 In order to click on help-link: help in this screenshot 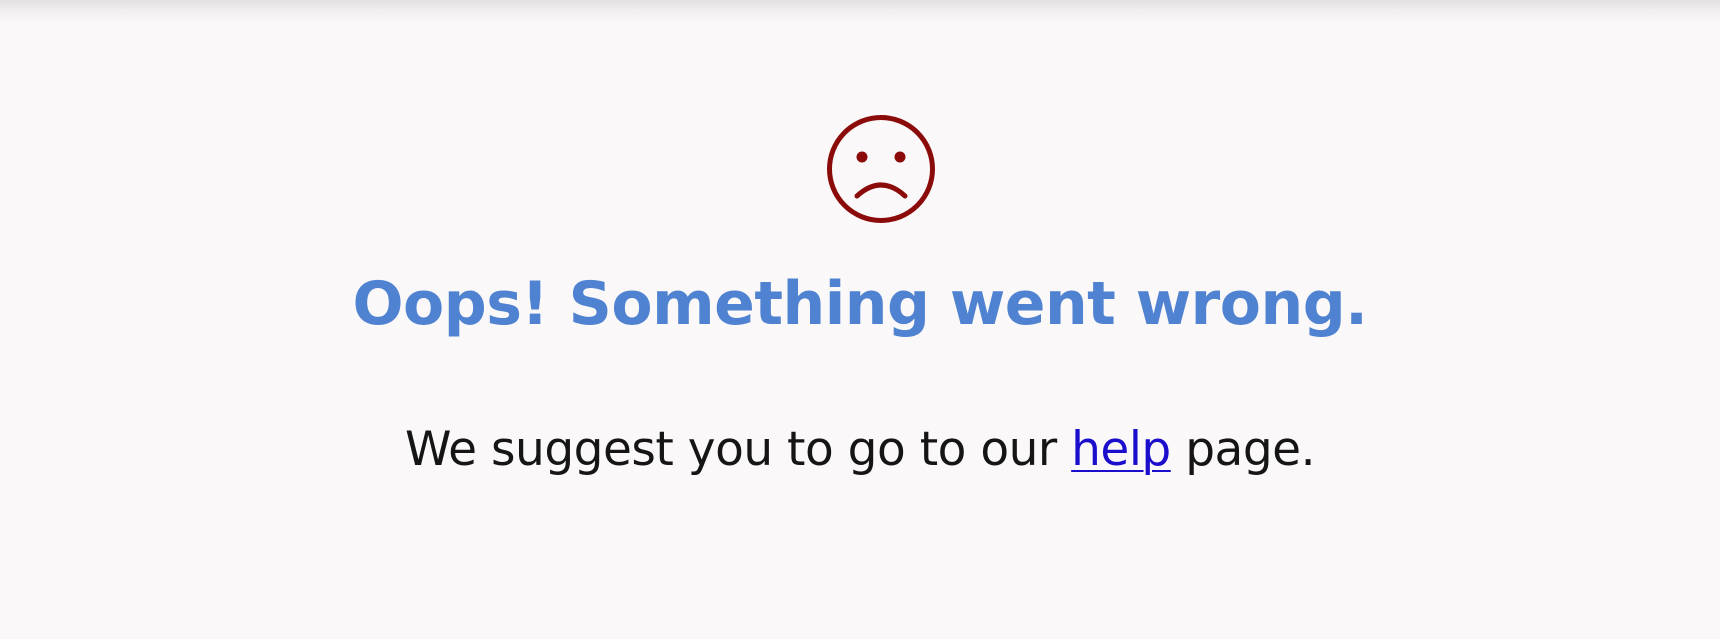, I will do `click(1121, 449)`.